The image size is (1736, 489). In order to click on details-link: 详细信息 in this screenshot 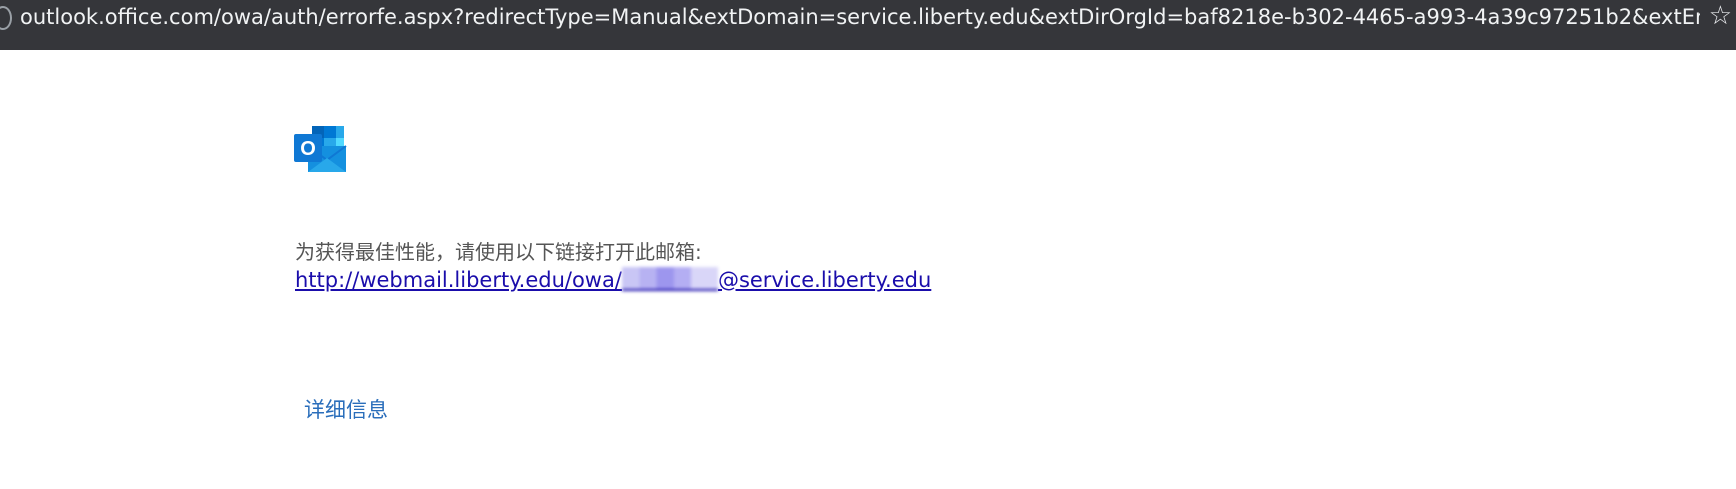, I will do `click(346, 410)`.